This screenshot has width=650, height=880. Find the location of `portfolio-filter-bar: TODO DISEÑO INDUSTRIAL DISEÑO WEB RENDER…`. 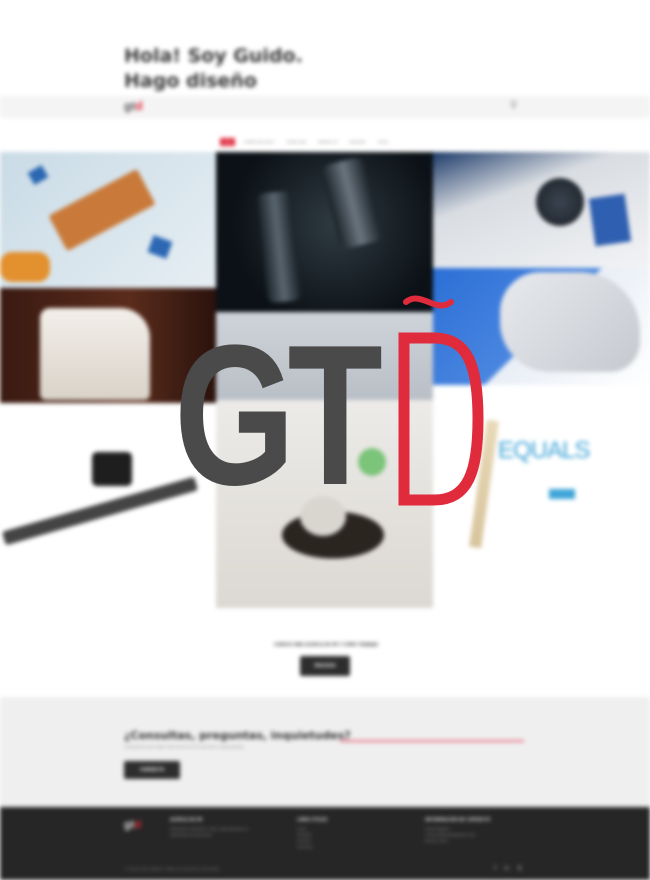

portfolio-filter-bar: TODO DISEÑO INDUSTRIAL DISEÑO WEB RENDER… is located at coordinates (305, 142).